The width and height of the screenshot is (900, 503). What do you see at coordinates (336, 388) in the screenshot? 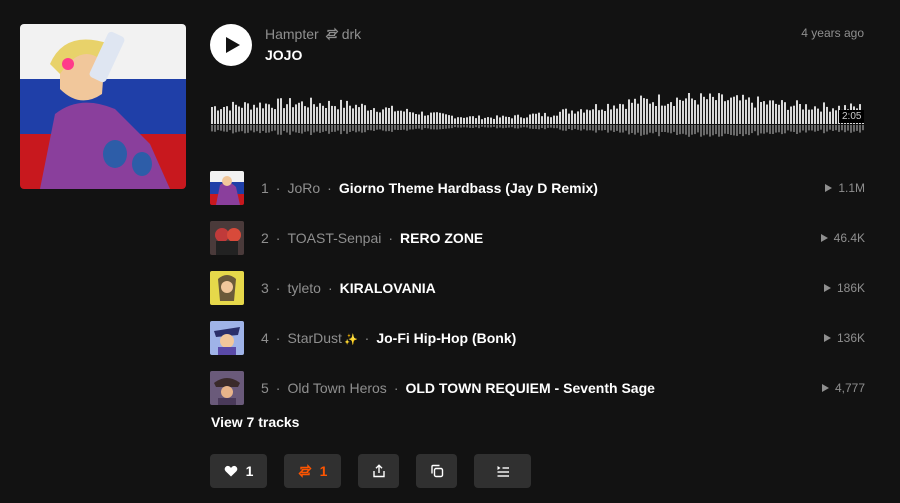
I see `track-artist: Old Town Heros` at bounding box center [336, 388].